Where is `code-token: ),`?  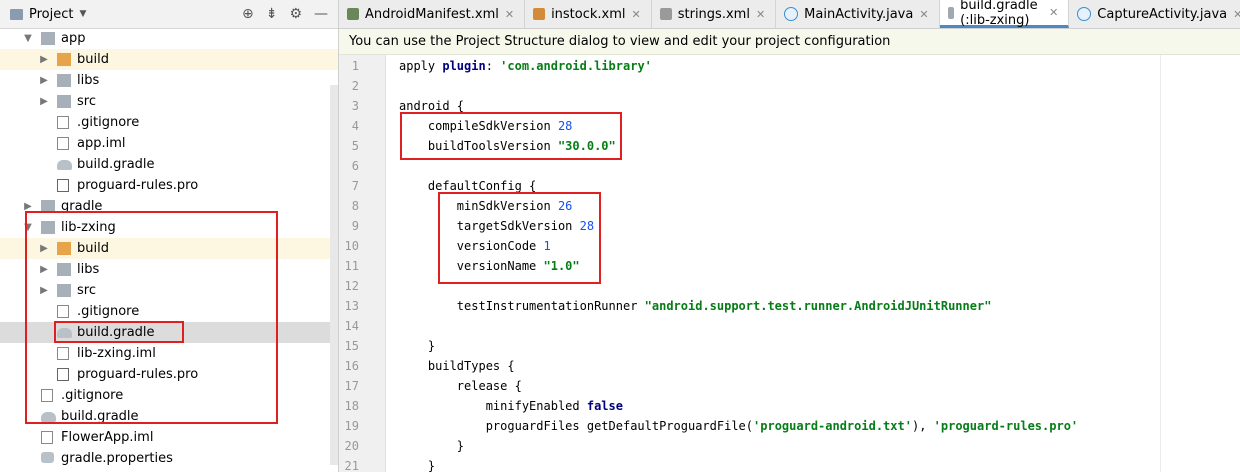
code-token: ), is located at coordinates (922, 426).